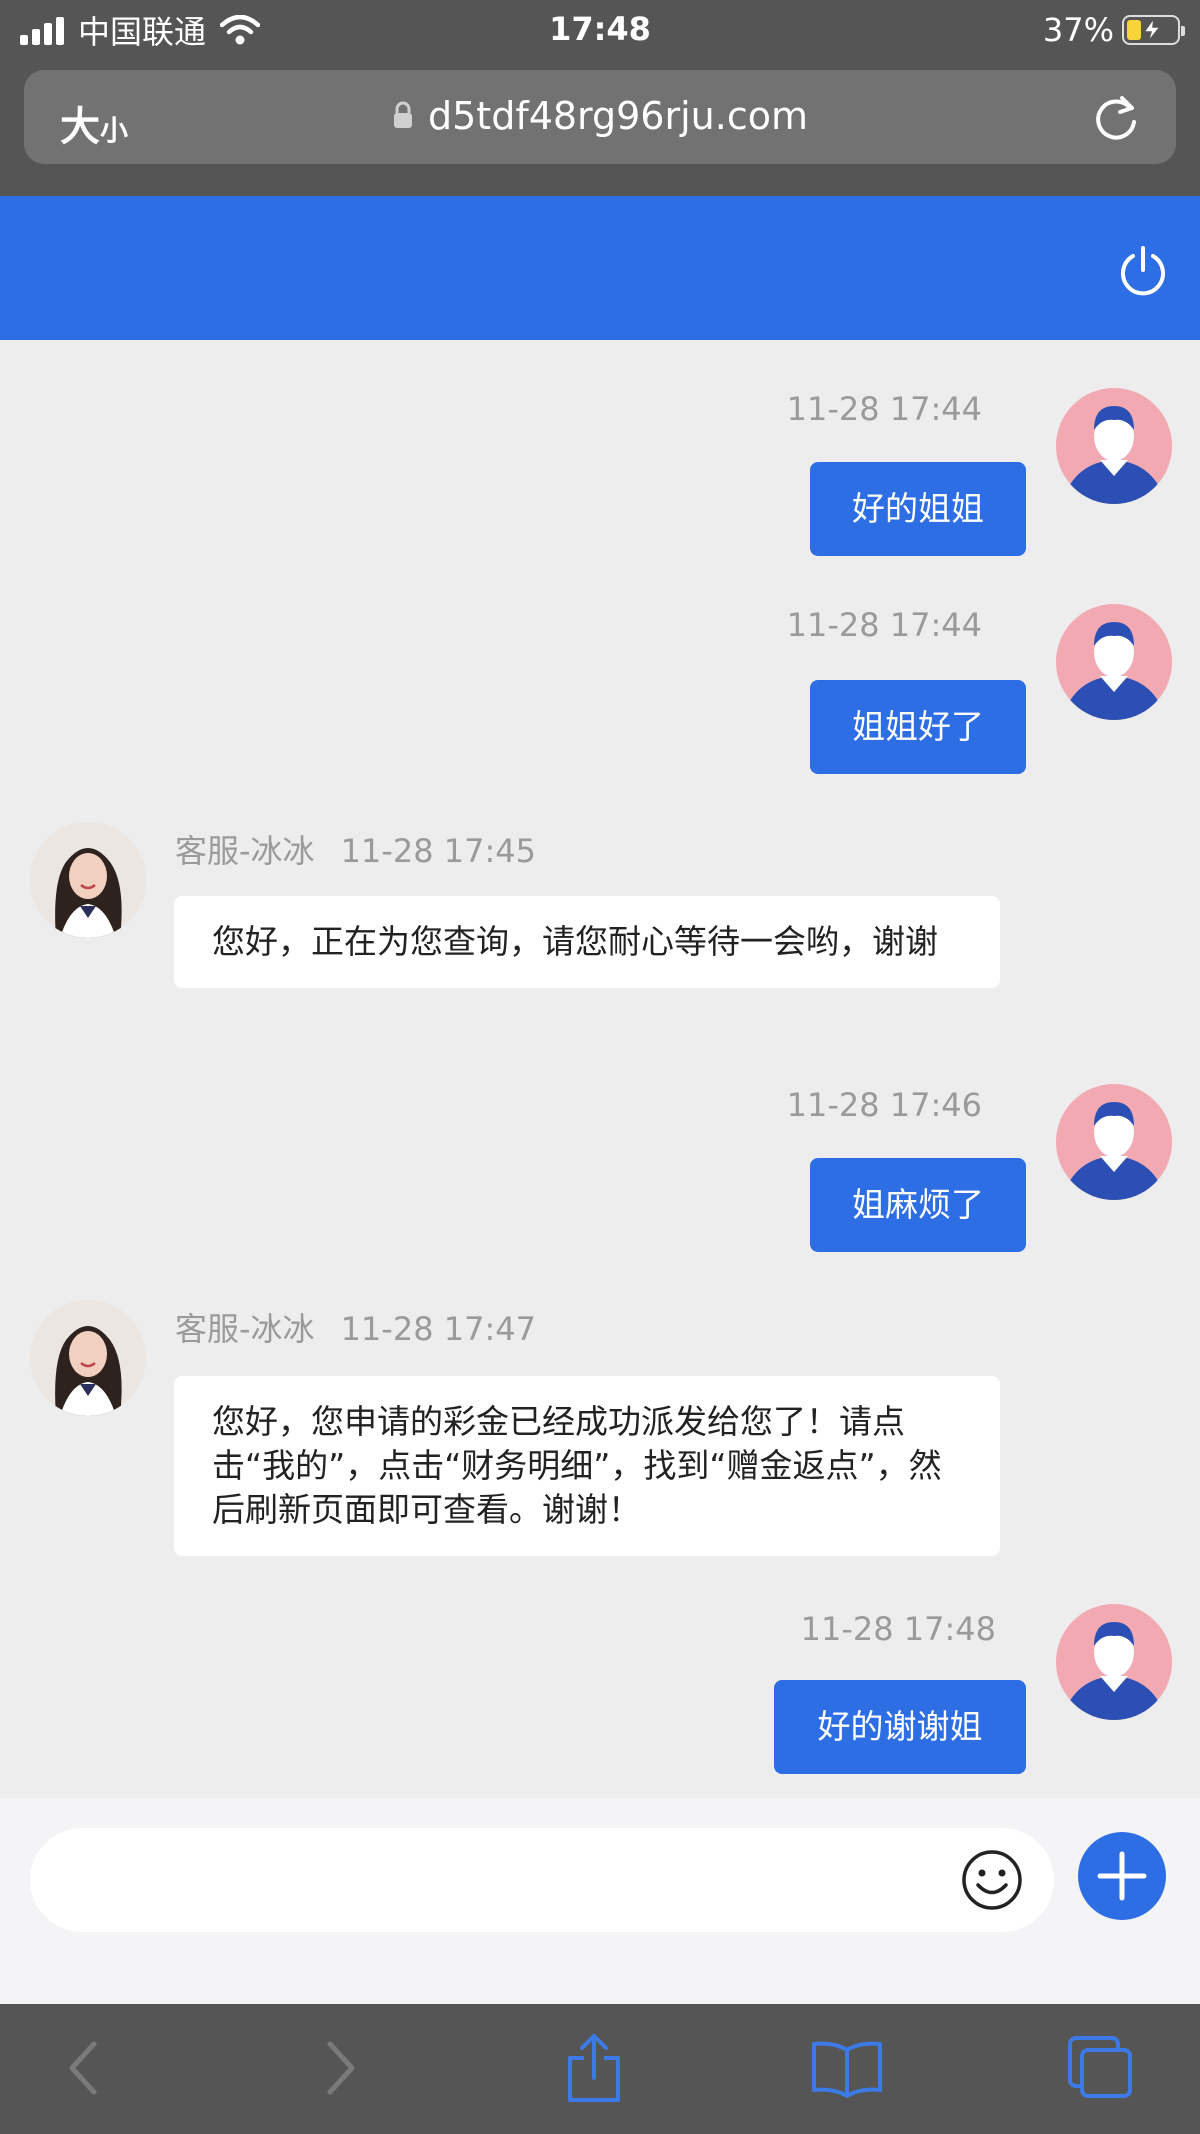 This screenshot has height=2134, width=1200. What do you see at coordinates (1100, 2067) in the screenshot?
I see `tabs-icon` at bounding box center [1100, 2067].